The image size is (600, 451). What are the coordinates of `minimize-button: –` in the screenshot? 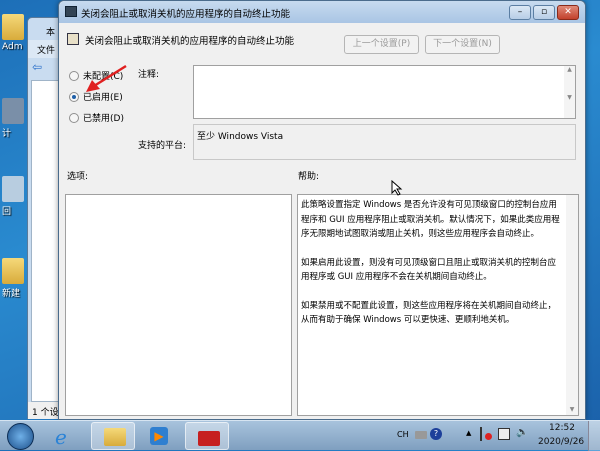 It's located at (520, 12).